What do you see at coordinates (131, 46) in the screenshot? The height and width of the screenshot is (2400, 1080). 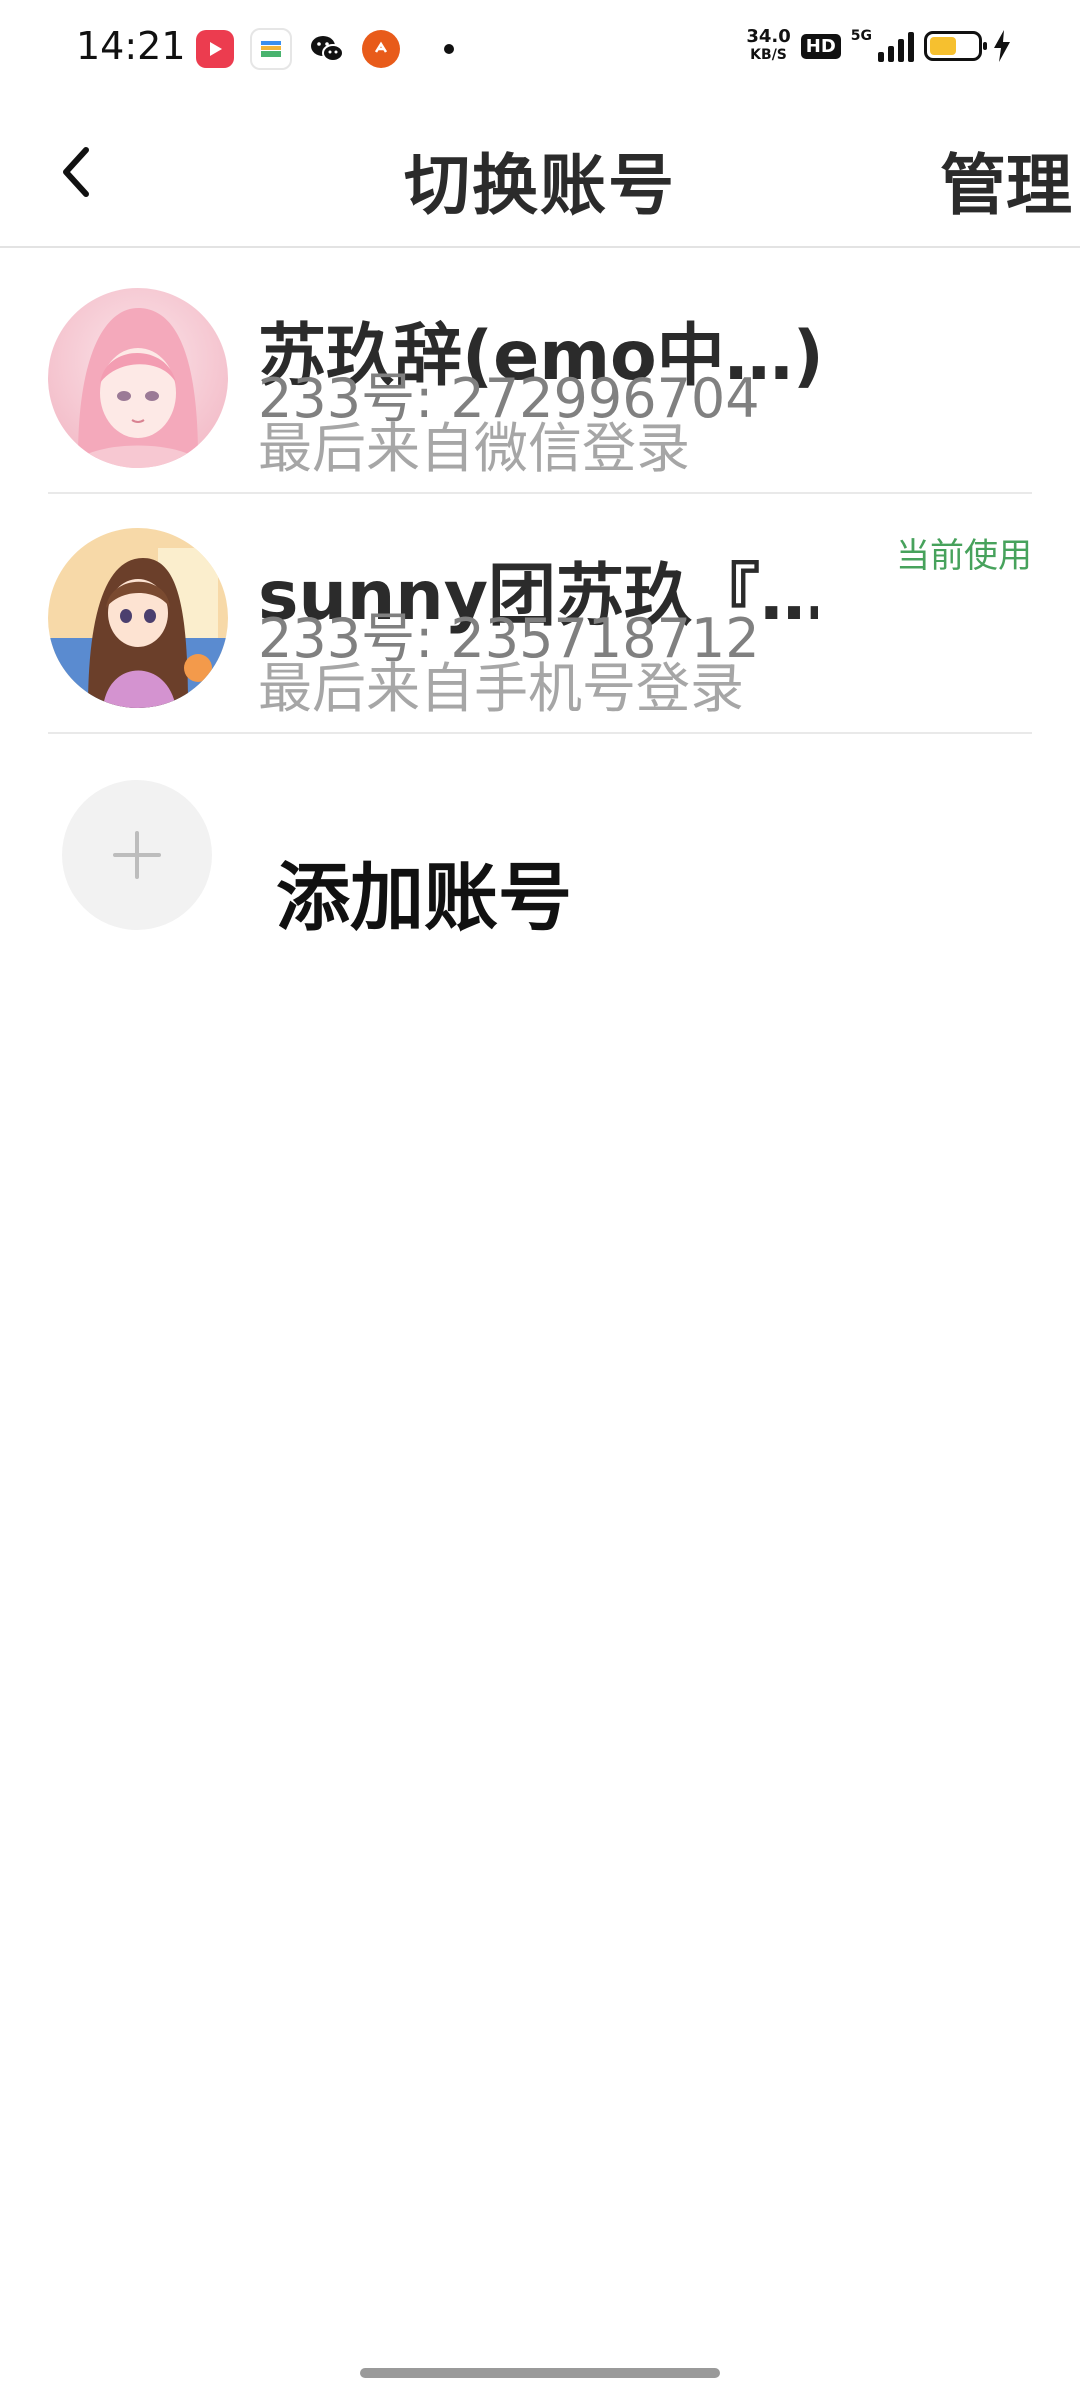 I see `status-time: 14:21` at bounding box center [131, 46].